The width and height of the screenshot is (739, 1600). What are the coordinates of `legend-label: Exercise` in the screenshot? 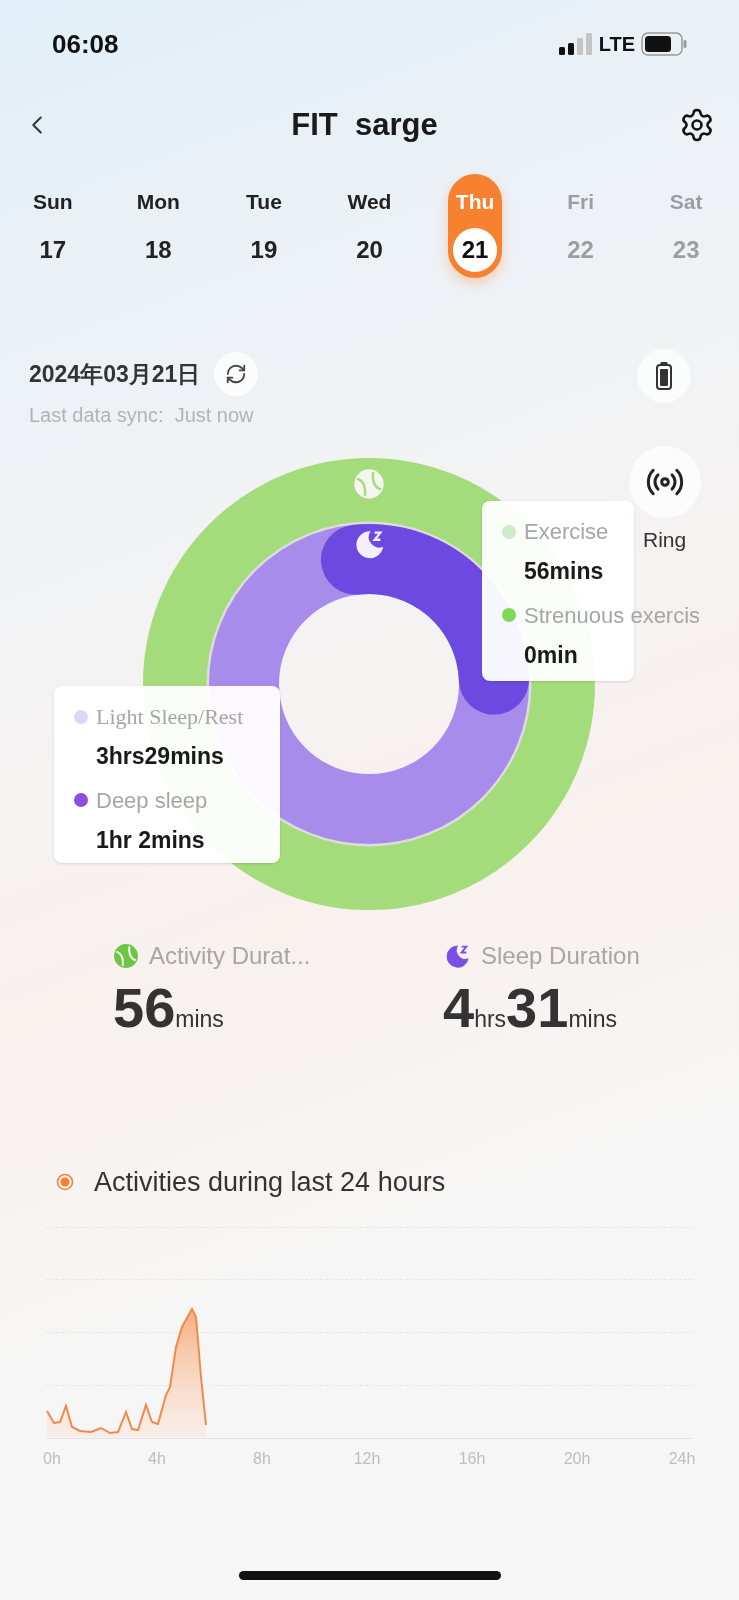 It's located at (566, 532).